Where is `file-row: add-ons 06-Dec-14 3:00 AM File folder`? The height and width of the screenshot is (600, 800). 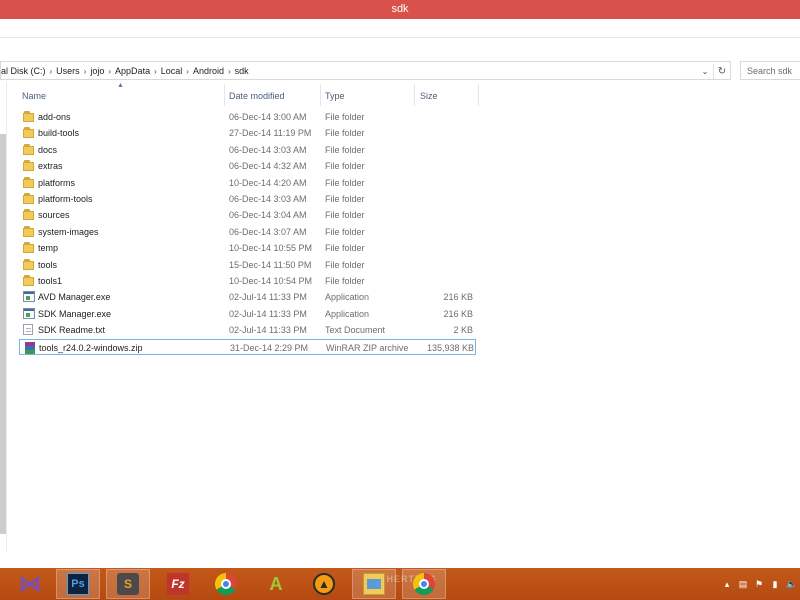
file-row: add-ons 06-Dec-14 3:00 AM File folder is located at coordinates (247, 117).